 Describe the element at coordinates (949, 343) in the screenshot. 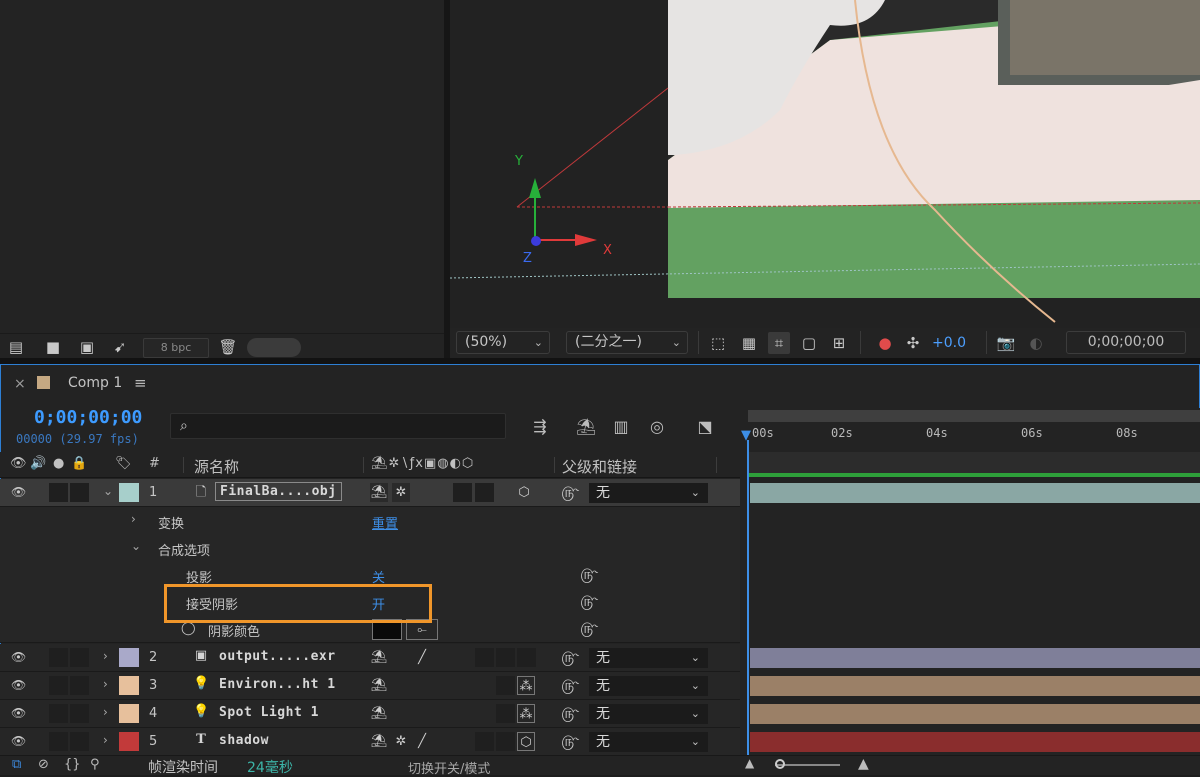

I see `exposure-value: +0.0` at that location.